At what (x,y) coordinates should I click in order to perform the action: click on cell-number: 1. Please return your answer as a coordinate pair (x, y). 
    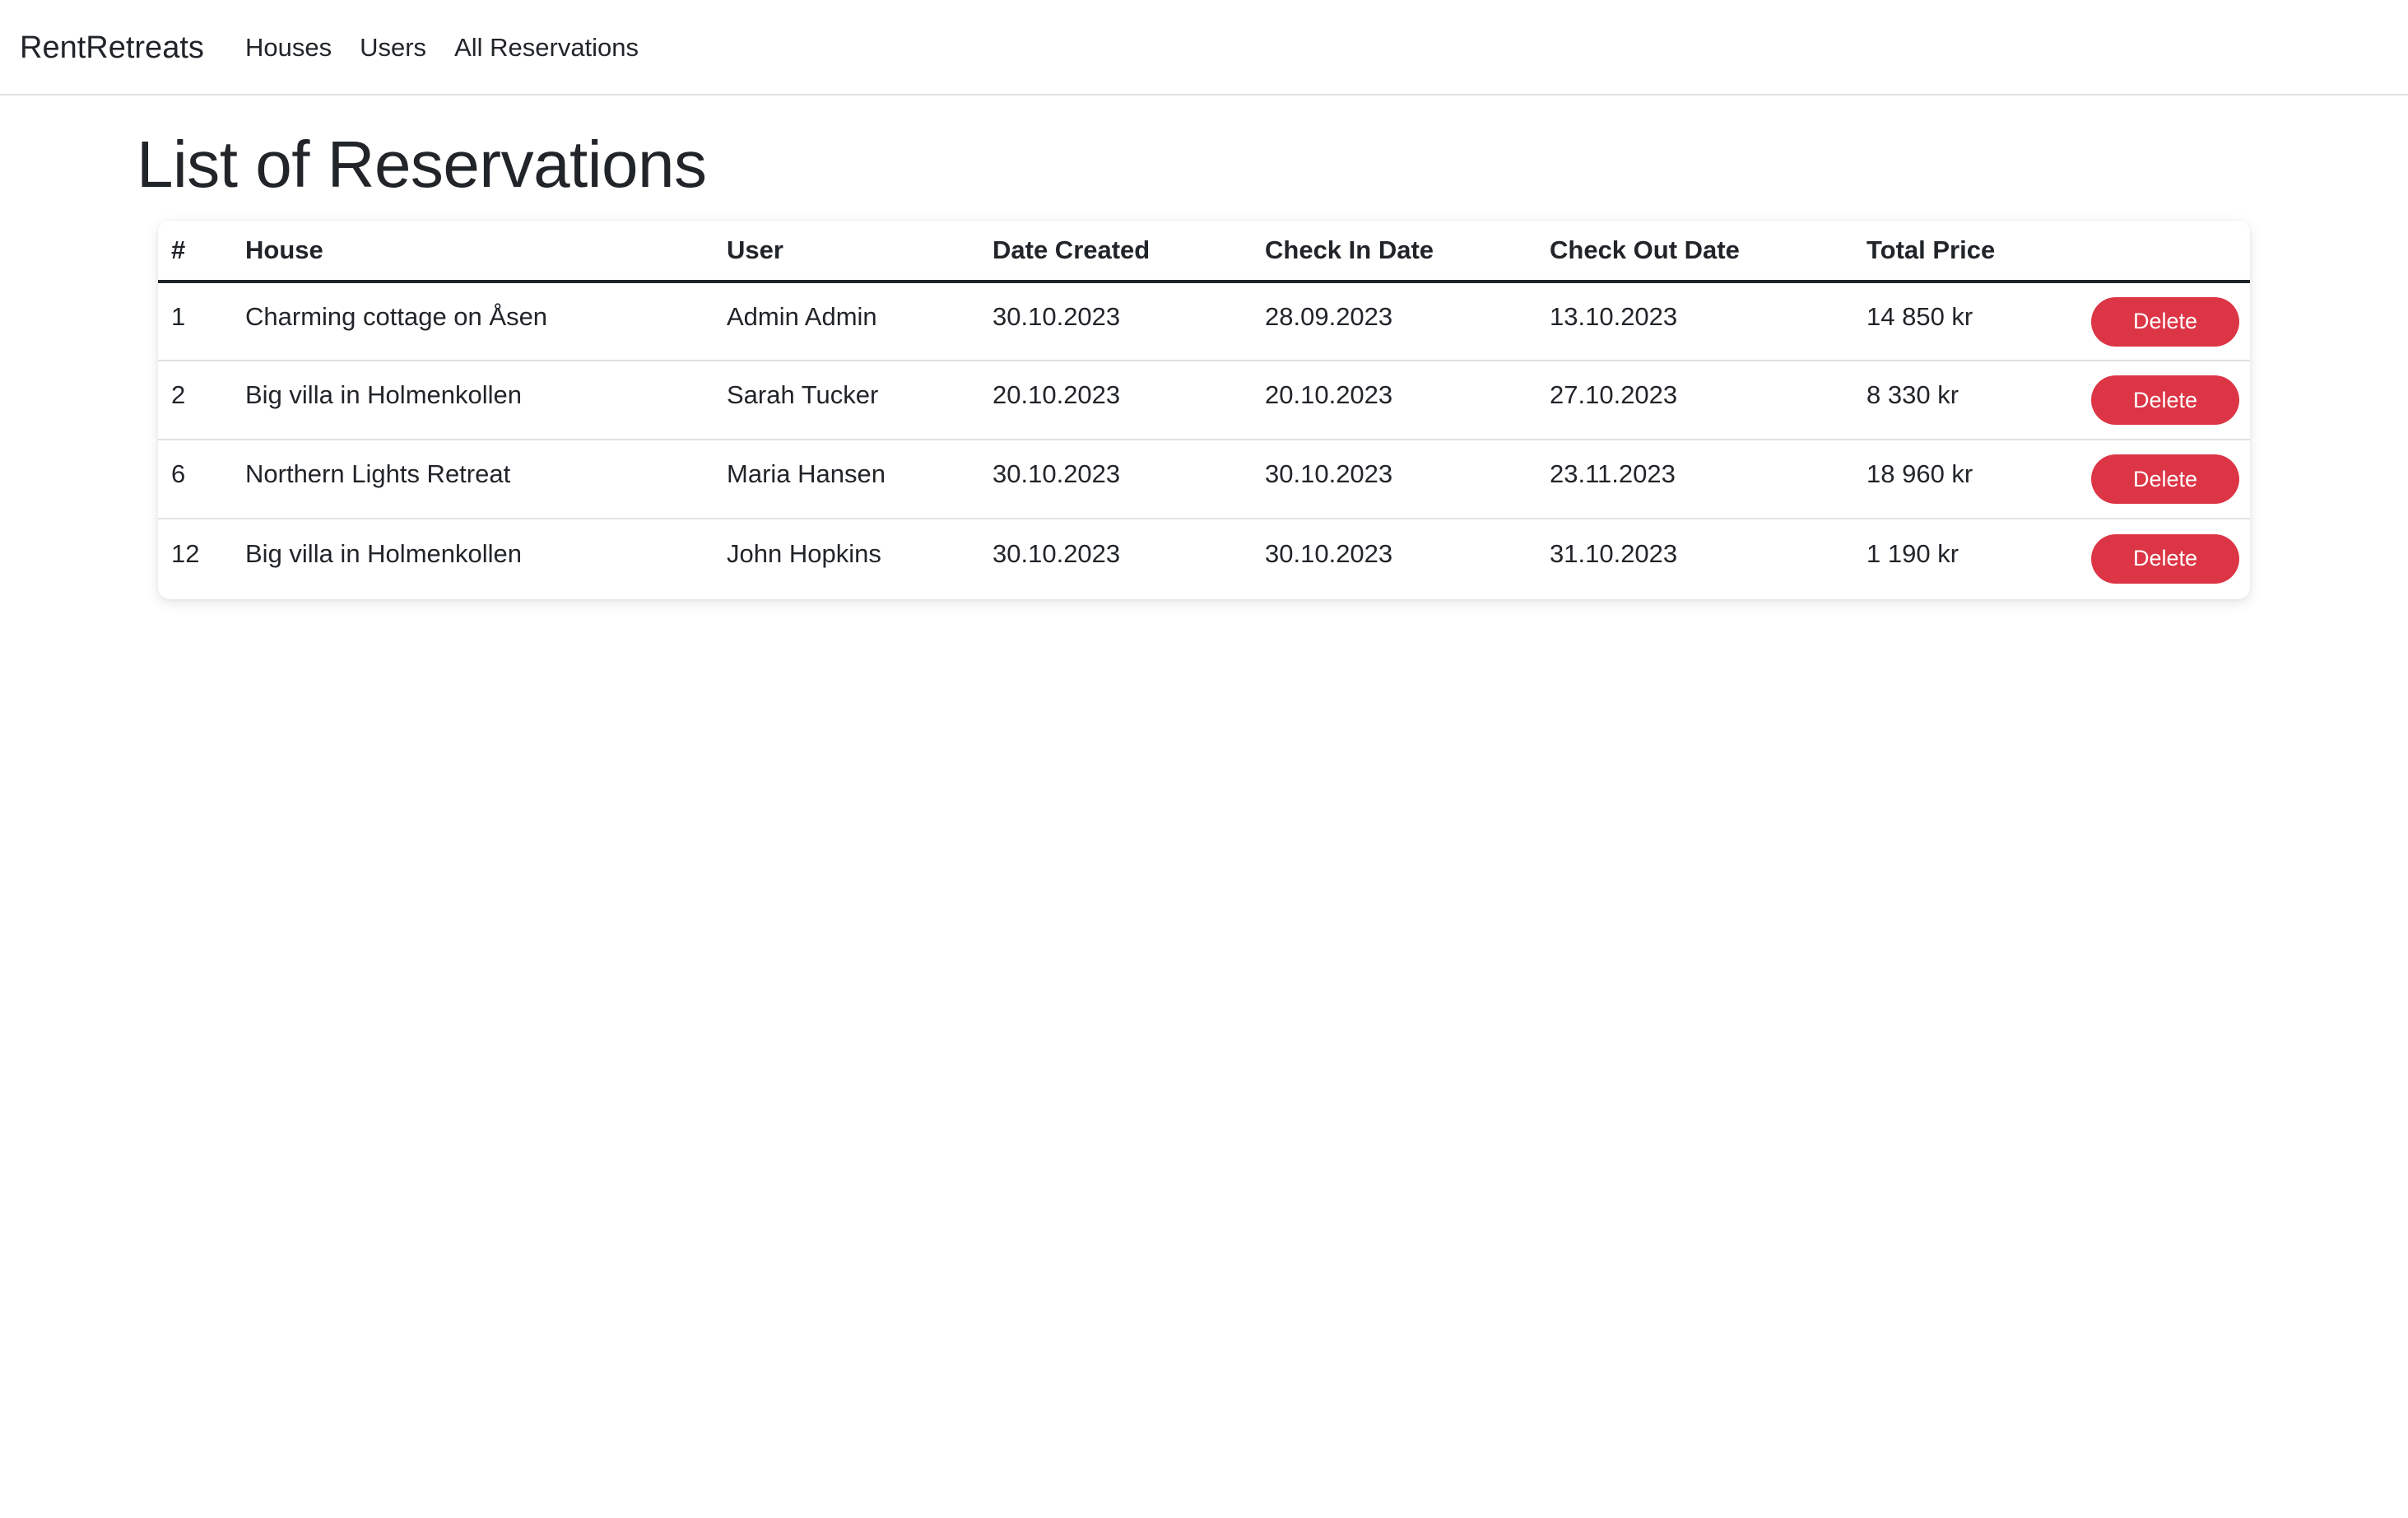
    Looking at the image, I should click on (195, 321).